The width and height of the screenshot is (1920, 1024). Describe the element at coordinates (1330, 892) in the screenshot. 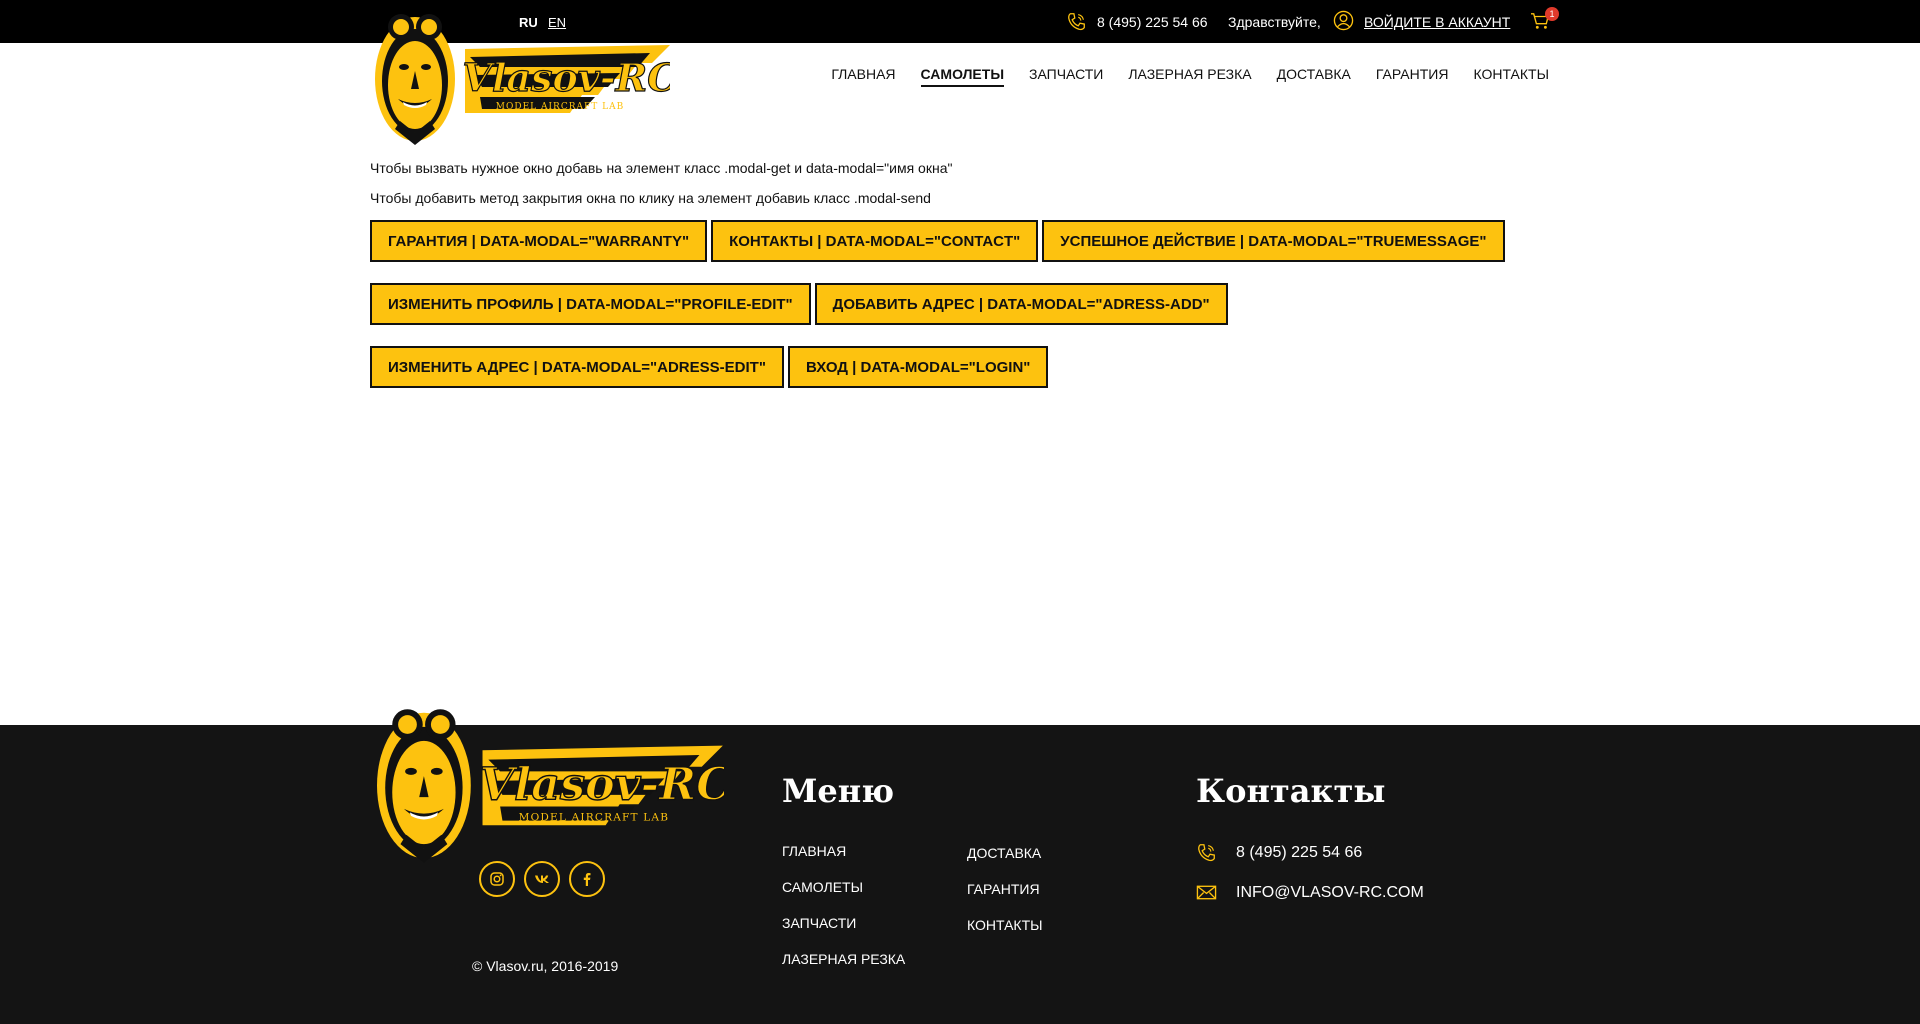

I see `footer-email-address: INFO@VLASOV-RC.COM` at that location.